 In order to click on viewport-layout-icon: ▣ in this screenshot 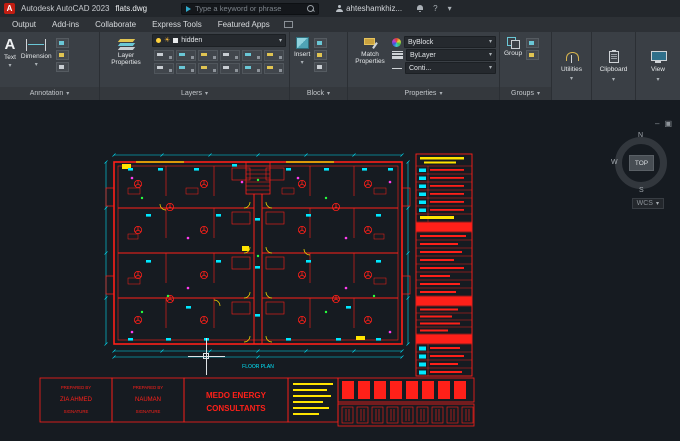, I will do `click(668, 124)`.